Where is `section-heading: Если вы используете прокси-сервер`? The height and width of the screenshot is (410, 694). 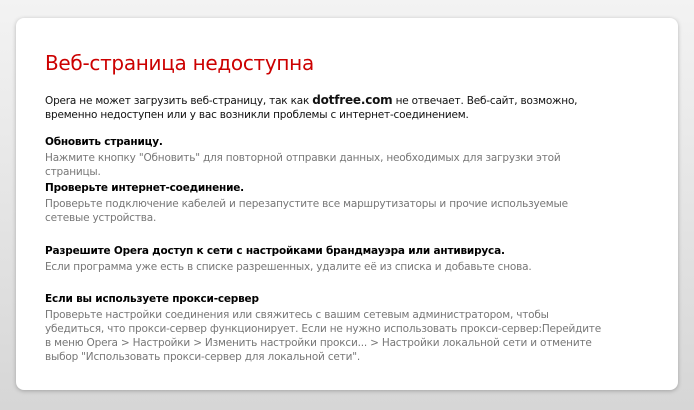 section-heading: Если вы используете прокси-сервер is located at coordinates (152, 299).